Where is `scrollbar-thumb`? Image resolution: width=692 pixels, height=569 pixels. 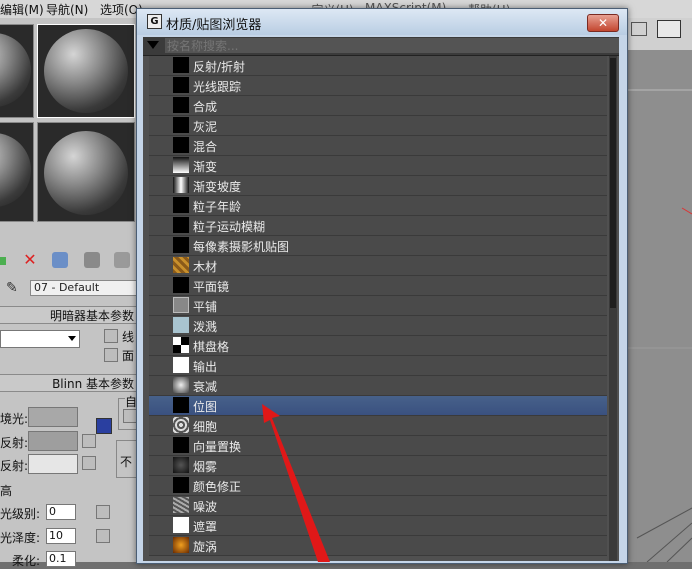 scrollbar-thumb is located at coordinates (613, 183).